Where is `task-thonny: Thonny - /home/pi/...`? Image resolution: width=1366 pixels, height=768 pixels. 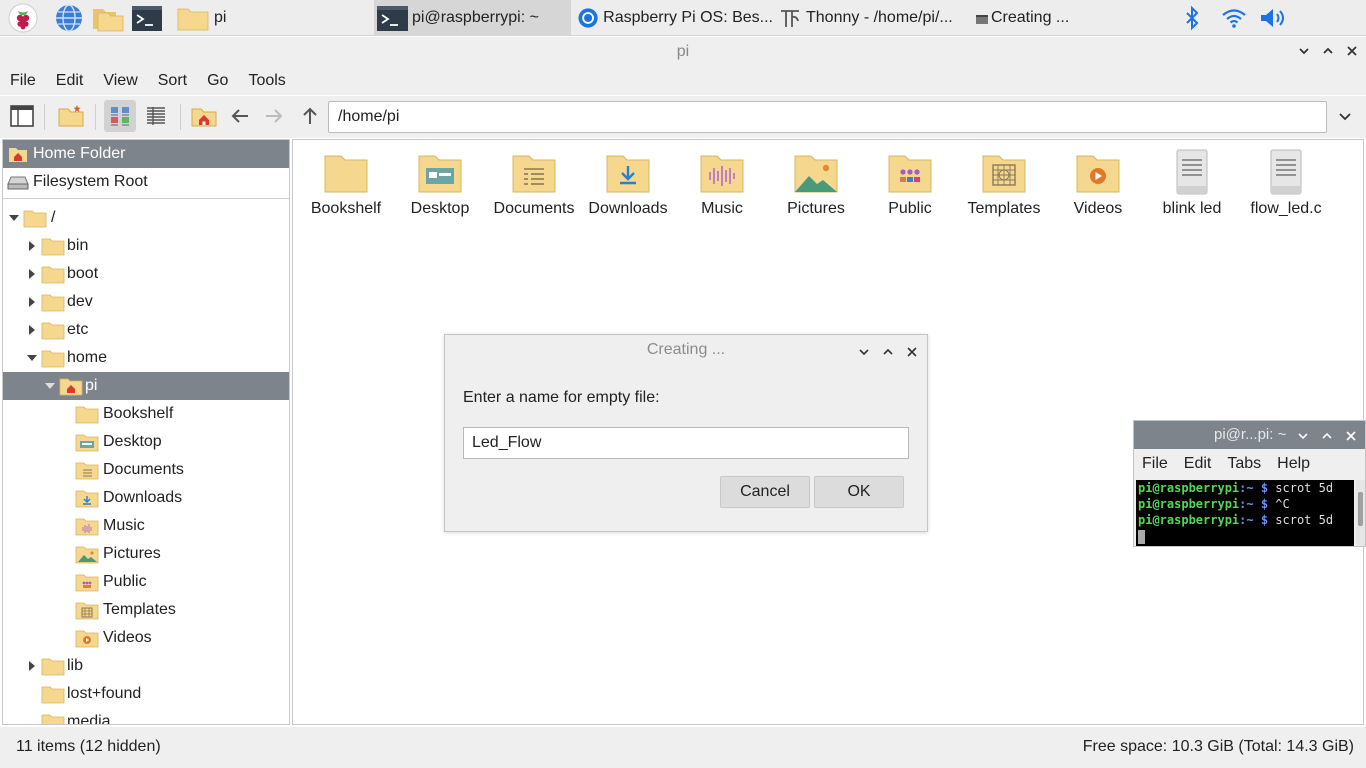 task-thonny: Thonny - /home/pi/... is located at coordinates (874, 18).